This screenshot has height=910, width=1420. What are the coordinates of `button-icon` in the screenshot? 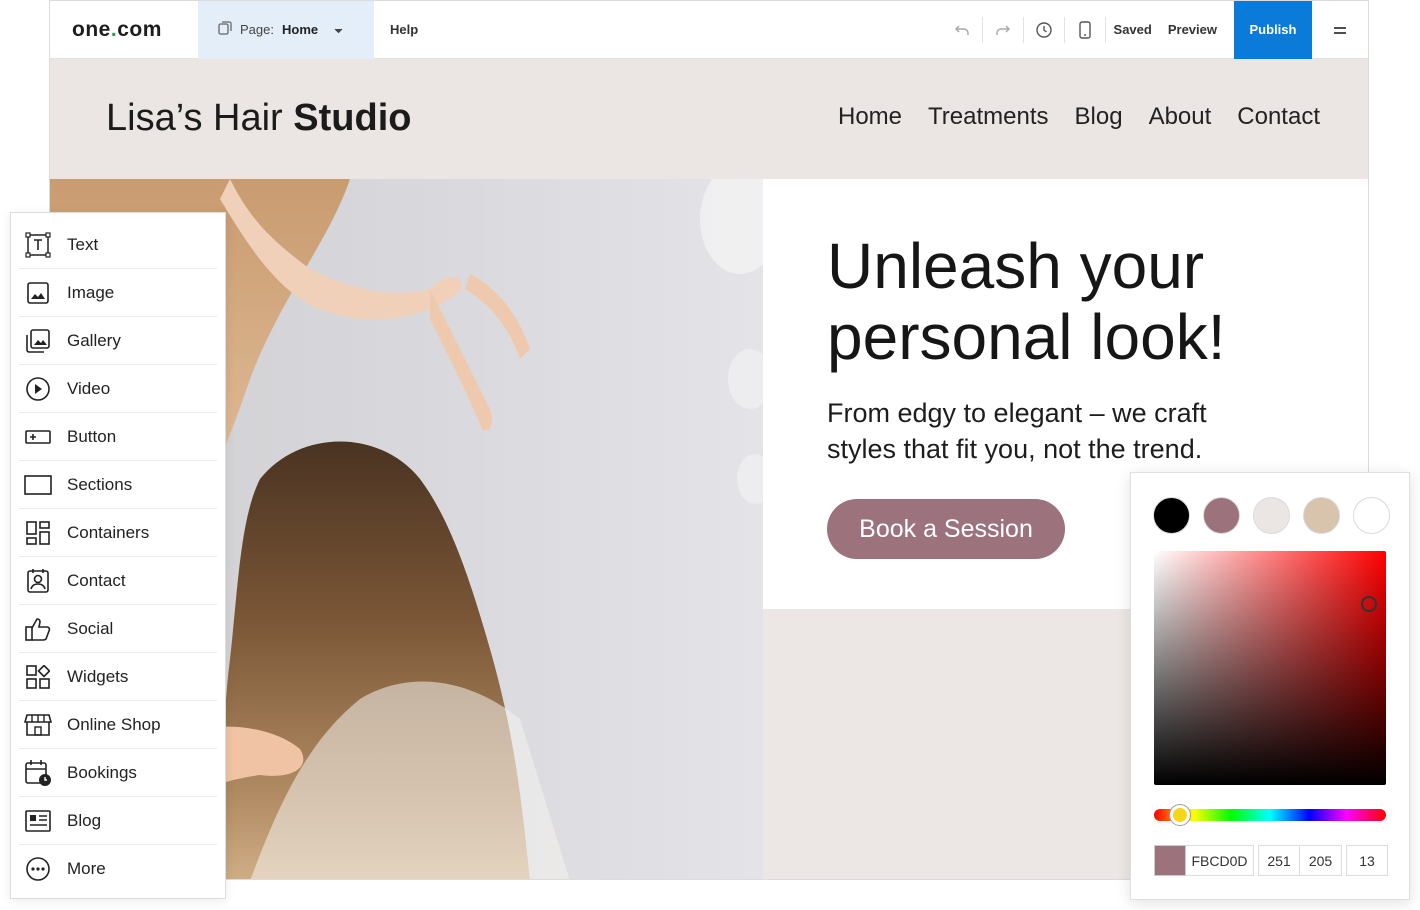 It's located at (38, 437).